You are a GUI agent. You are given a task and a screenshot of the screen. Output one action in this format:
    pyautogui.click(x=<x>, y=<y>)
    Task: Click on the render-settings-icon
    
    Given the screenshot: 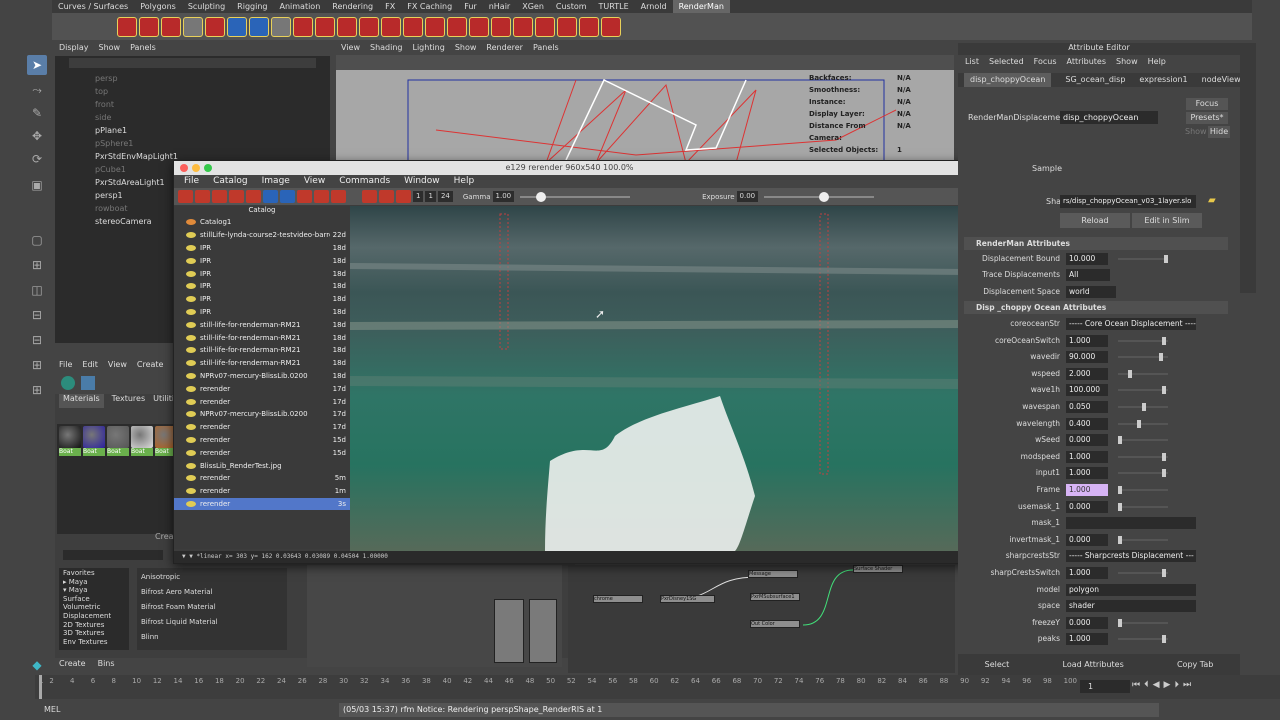 What is the action you would take?
    pyautogui.click(x=127, y=26)
    